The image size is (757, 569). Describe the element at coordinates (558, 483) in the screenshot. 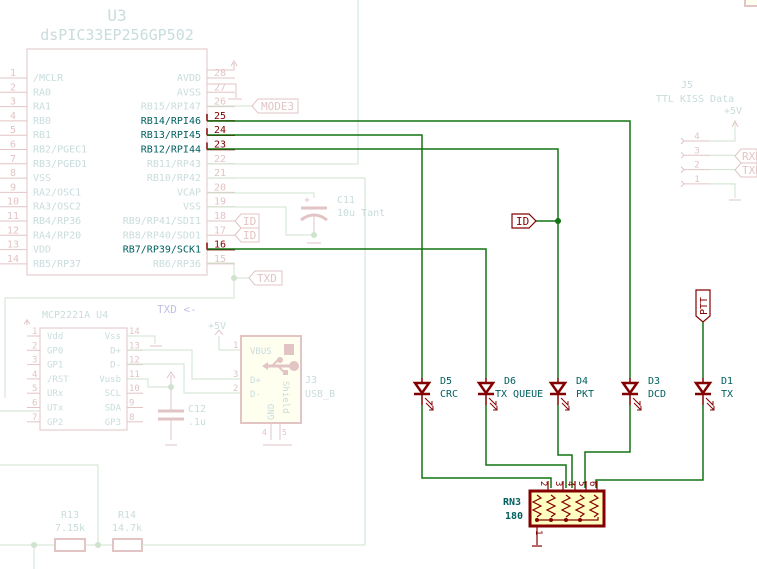

I see `rn3-pin-number: 3` at that location.